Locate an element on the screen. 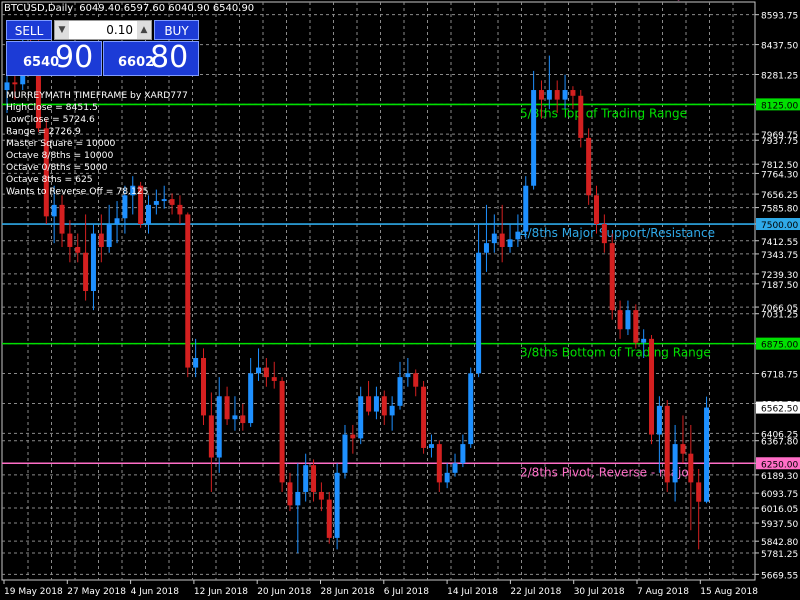 This screenshot has width=800, height=600. x-tick-label: 15 Aug 2018 is located at coordinates (729, 592).